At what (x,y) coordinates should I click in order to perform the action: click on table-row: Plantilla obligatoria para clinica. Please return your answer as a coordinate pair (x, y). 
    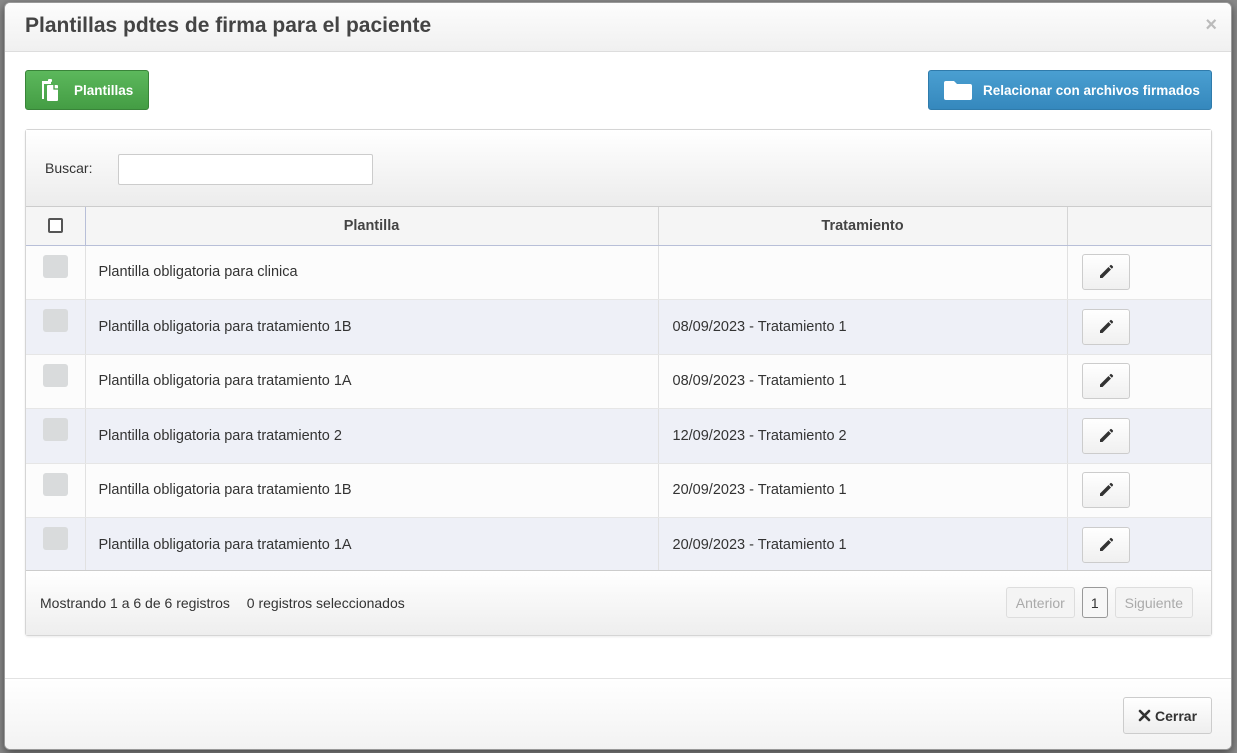
    Looking at the image, I should click on (618, 272).